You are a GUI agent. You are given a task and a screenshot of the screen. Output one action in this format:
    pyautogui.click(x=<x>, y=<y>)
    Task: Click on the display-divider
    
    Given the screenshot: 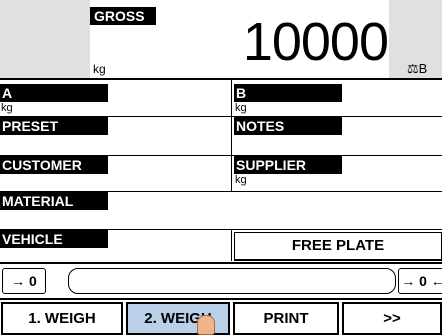 What is the action you would take?
    pyautogui.click(x=221, y=79)
    